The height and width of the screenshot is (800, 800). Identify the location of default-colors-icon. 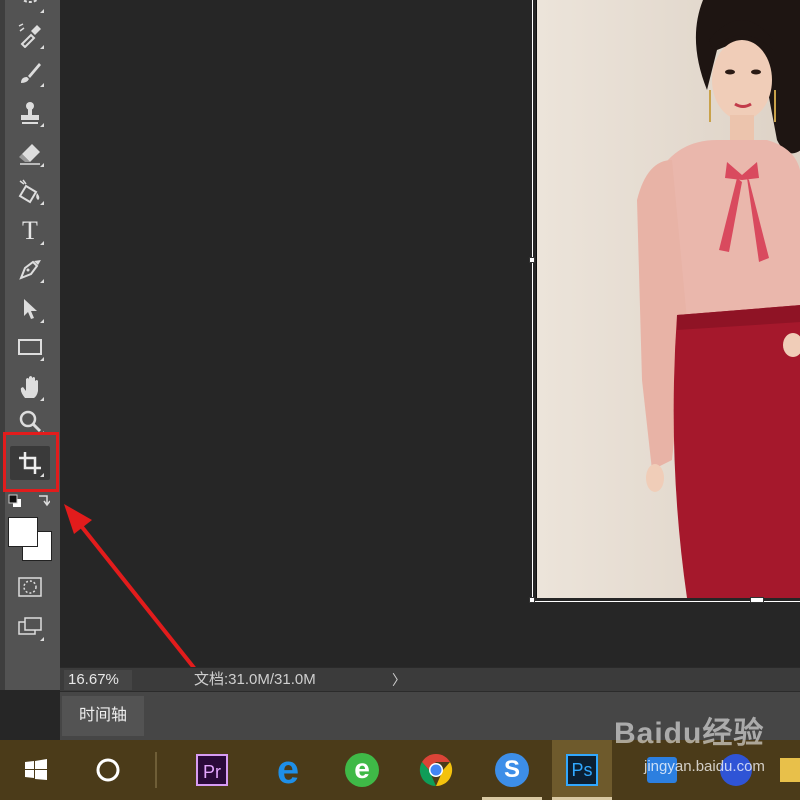
(15, 501).